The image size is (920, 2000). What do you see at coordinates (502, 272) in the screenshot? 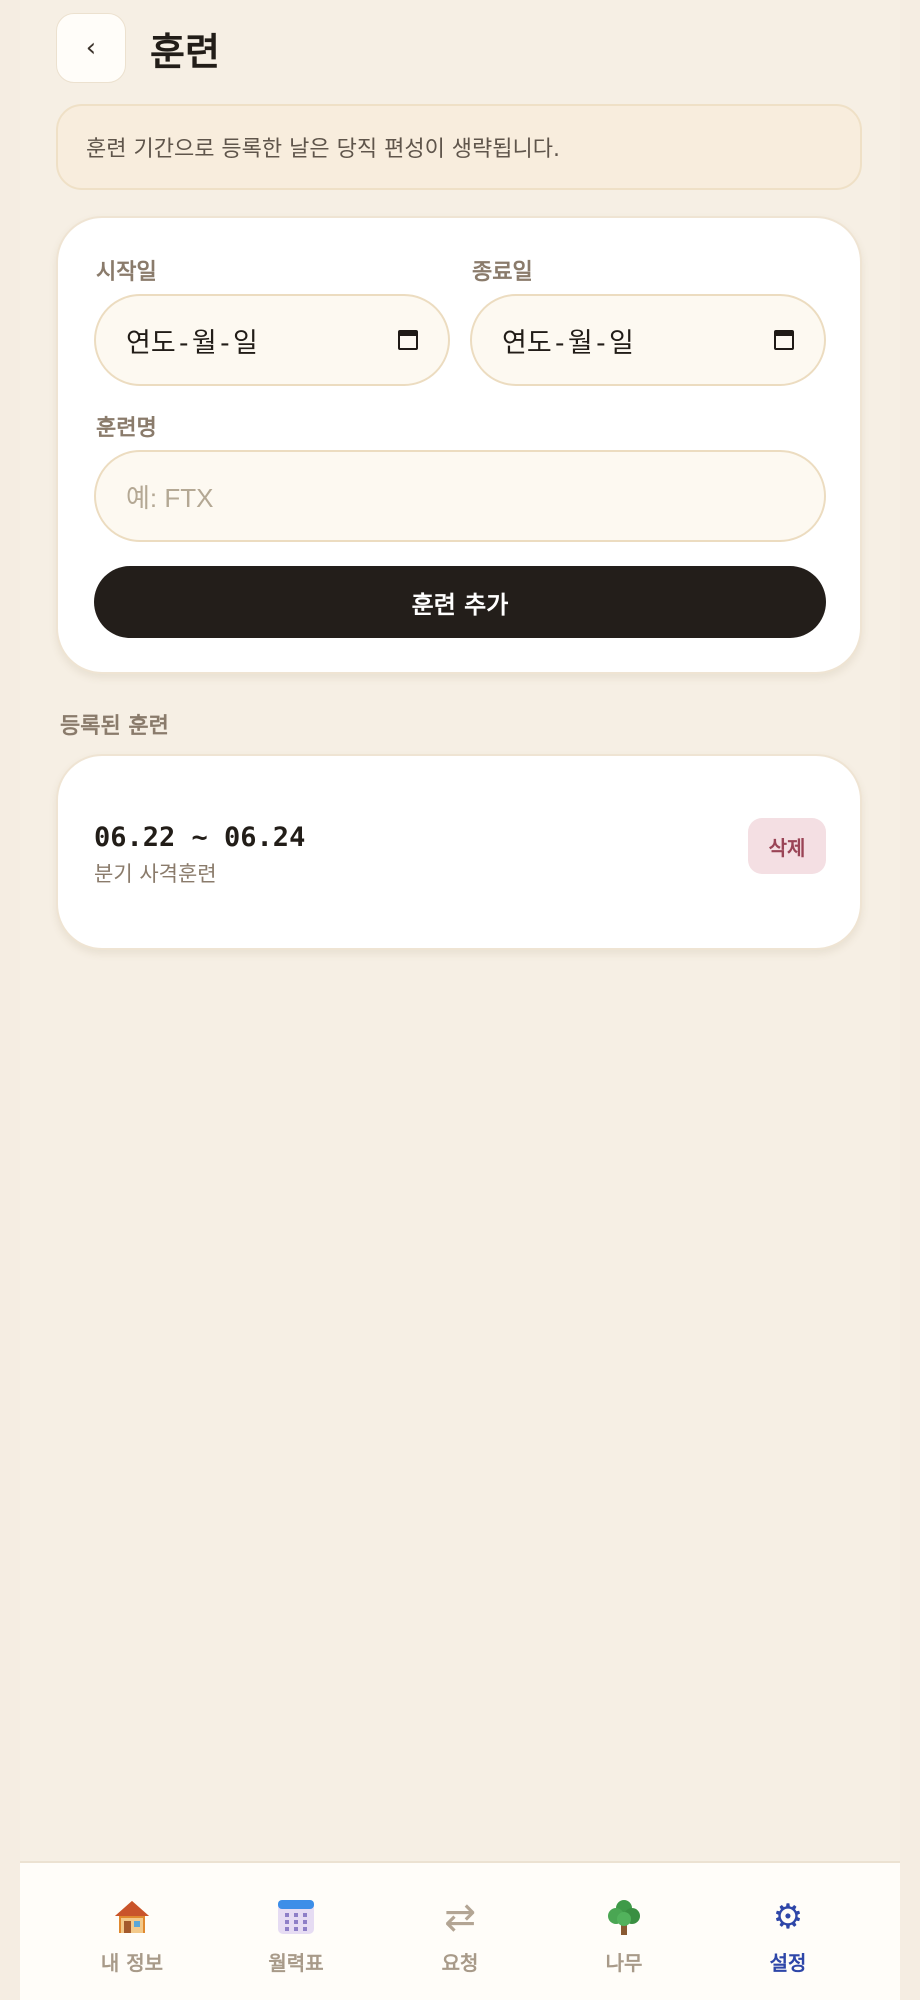
I see `end-date-label: 종료일` at bounding box center [502, 272].